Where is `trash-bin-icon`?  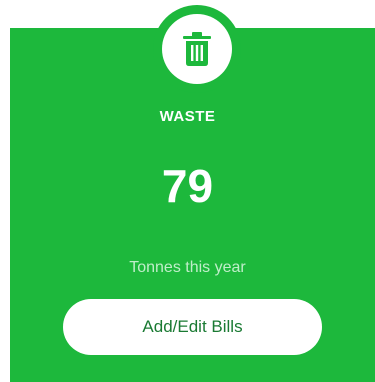
trash-bin-icon is located at coordinates (197, 49).